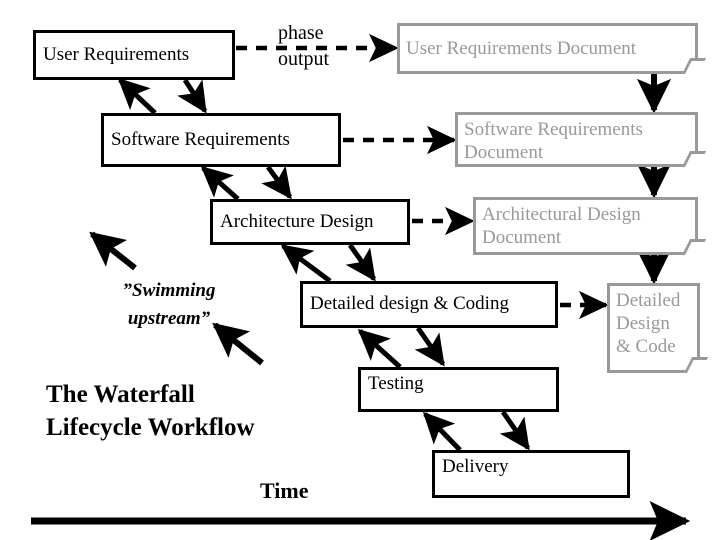  What do you see at coordinates (430, 346) in the screenshot?
I see `arrow-dd-to-te` at bounding box center [430, 346].